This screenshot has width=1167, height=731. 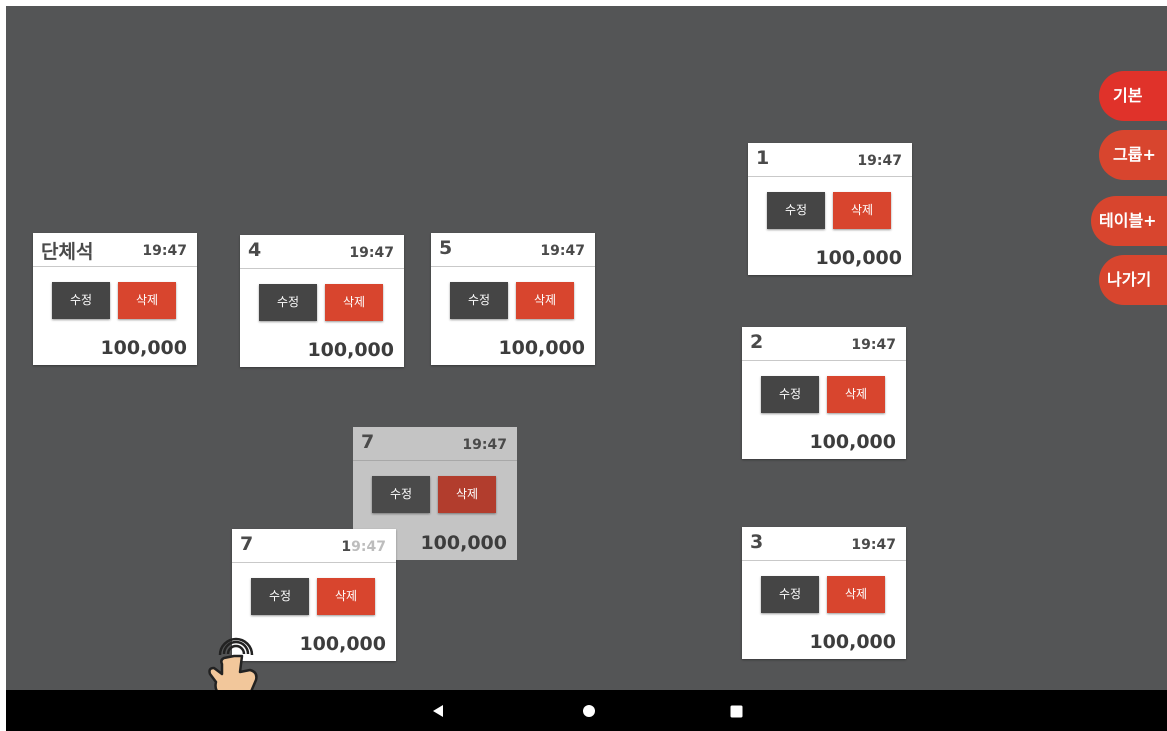 What do you see at coordinates (1129, 221) in the screenshot?
I see `add-table-button: 테이블+` at bounding box center [1129, 221].